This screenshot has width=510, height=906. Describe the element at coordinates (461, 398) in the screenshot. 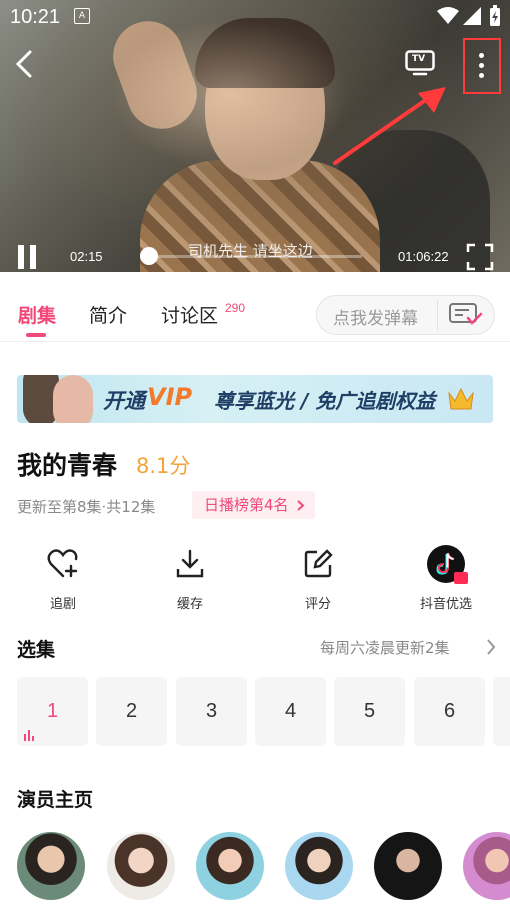

I see `crown-icon` at that location.